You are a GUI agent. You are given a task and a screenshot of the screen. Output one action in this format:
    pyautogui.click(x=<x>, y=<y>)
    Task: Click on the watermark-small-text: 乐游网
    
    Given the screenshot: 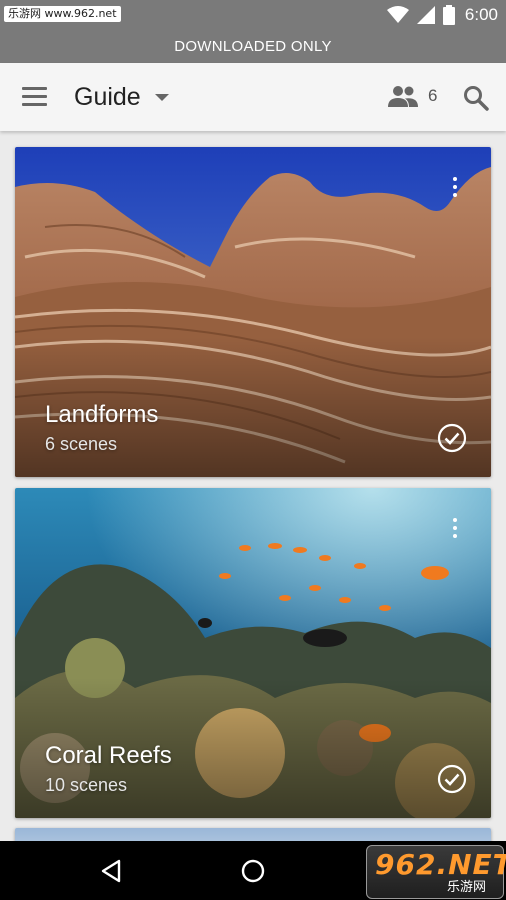 What is the action you would take?
    pyautogui.click(x=467, y=887)
    